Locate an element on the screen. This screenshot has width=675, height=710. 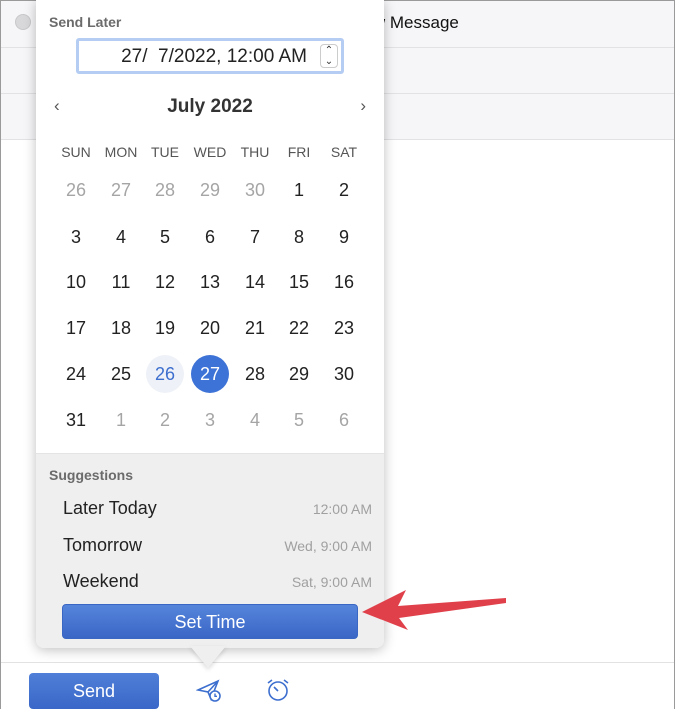
suggestion-later-today: Later Today 12:00 AM is located at coordinates (217, 510).